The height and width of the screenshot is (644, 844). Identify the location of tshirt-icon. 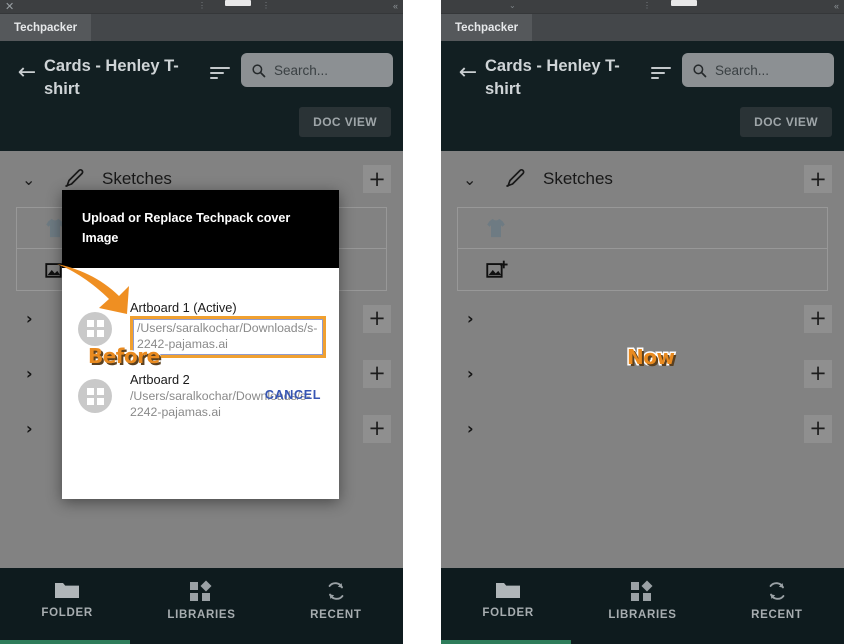
(496, 228).